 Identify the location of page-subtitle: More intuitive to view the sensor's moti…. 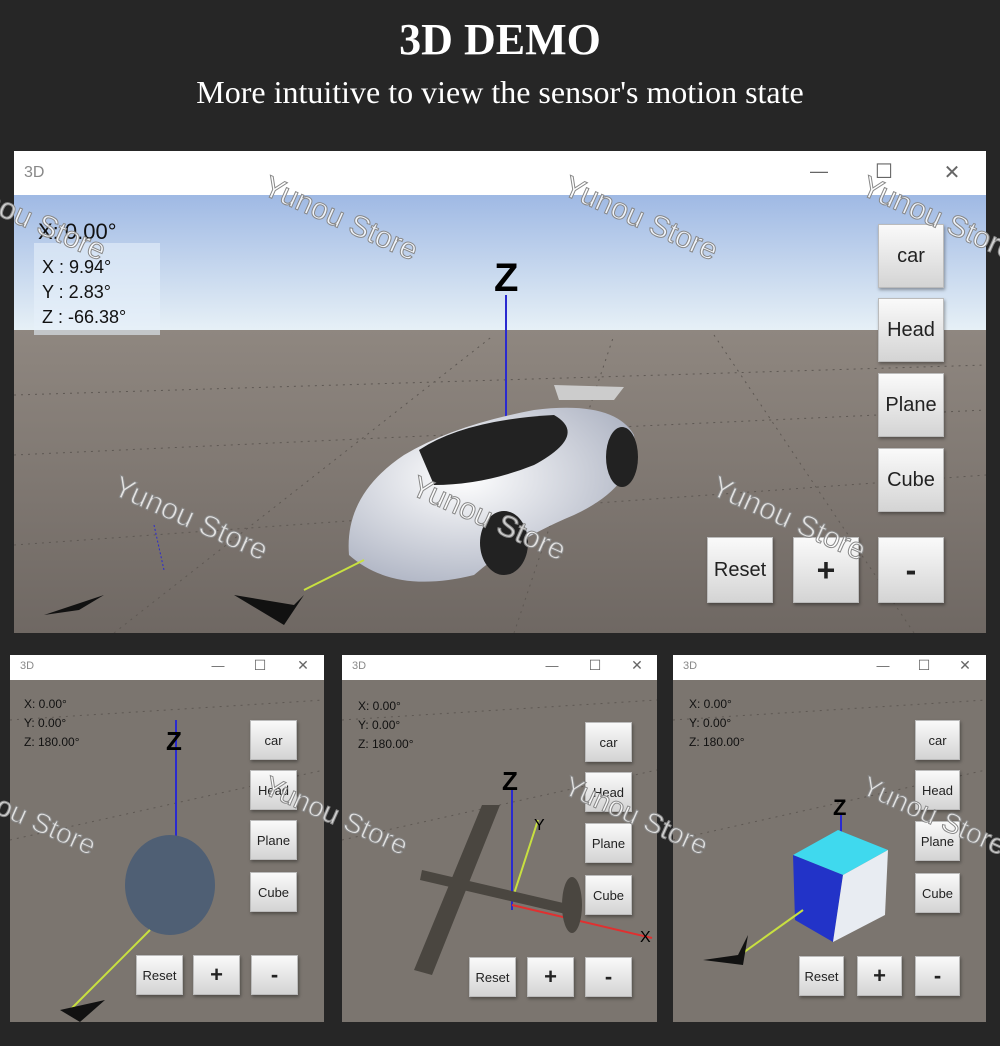
(500, 92).